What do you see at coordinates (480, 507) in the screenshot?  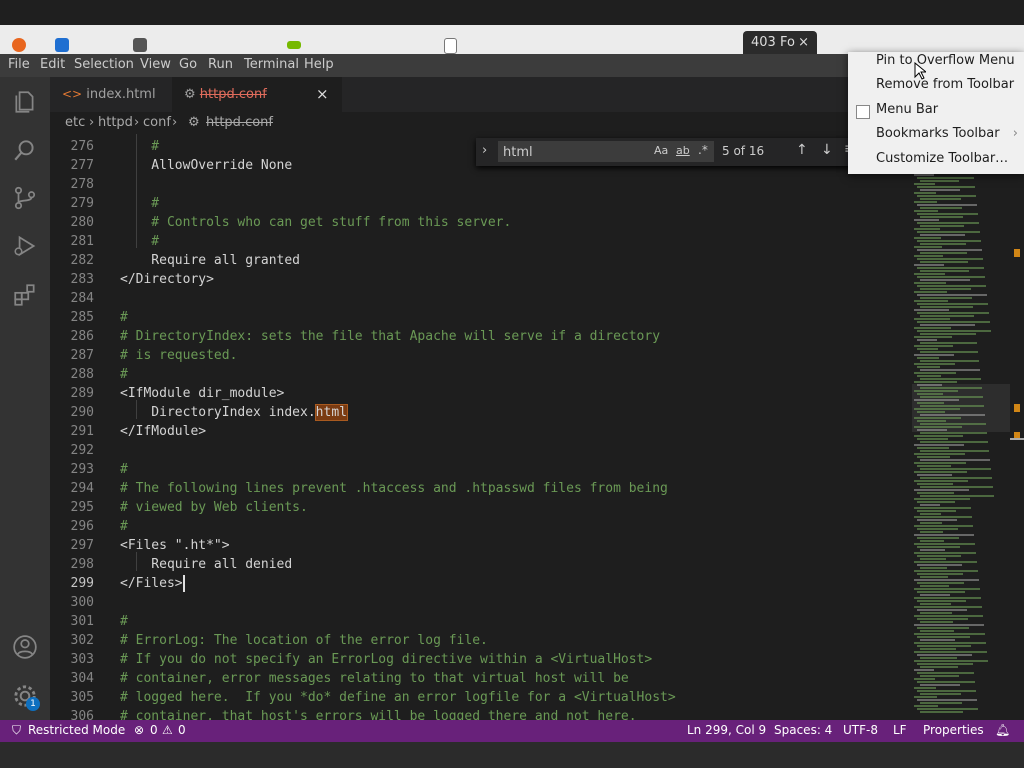 I see `code-line: 295 # viewed by Web clients.` at bounding box center [480, 507].